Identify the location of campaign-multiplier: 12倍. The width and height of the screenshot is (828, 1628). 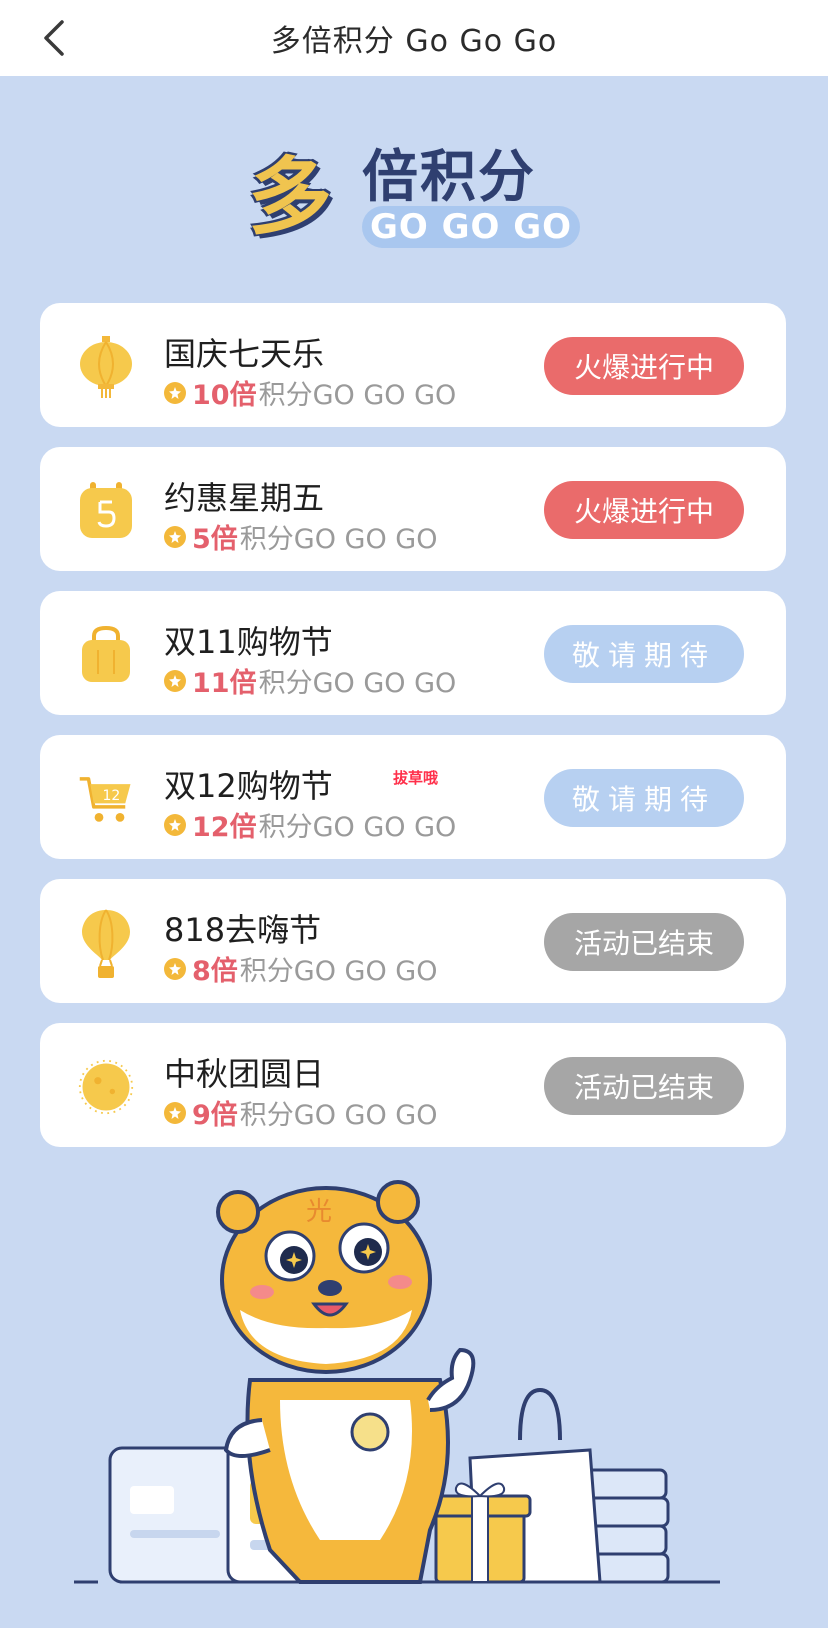
(224, 827).